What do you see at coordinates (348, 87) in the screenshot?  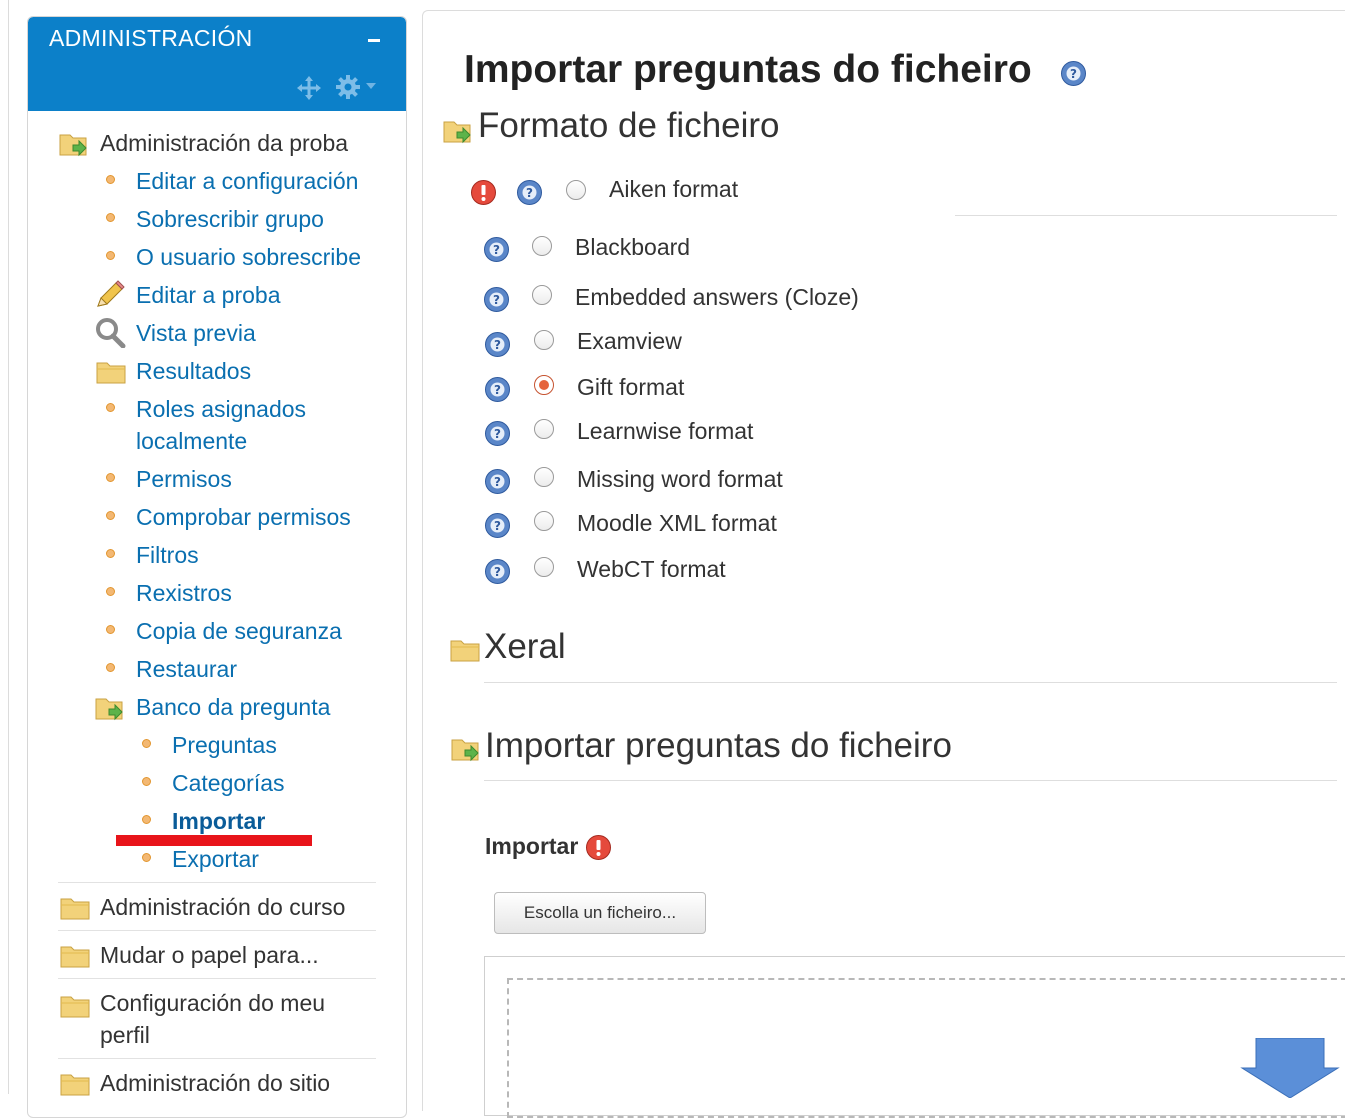 I see `gear-icon` at bounding box center [348, 87].